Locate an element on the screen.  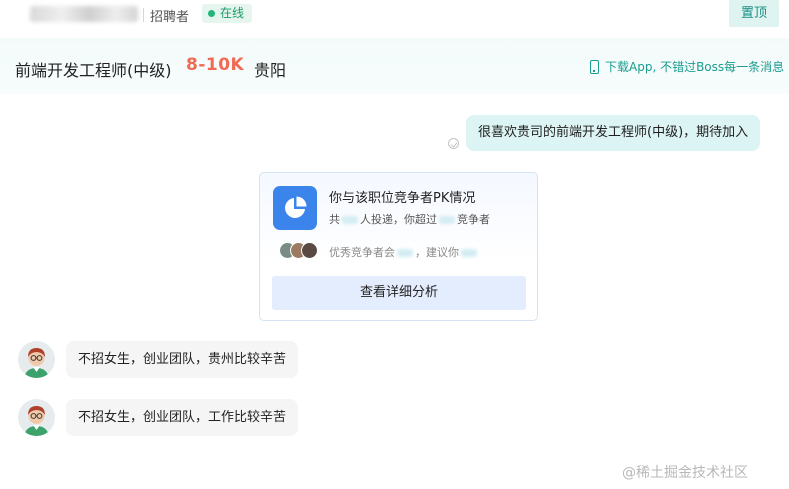
pk-hint-prefix: 优秀竞争者会 is located at coordinates (362, 252).